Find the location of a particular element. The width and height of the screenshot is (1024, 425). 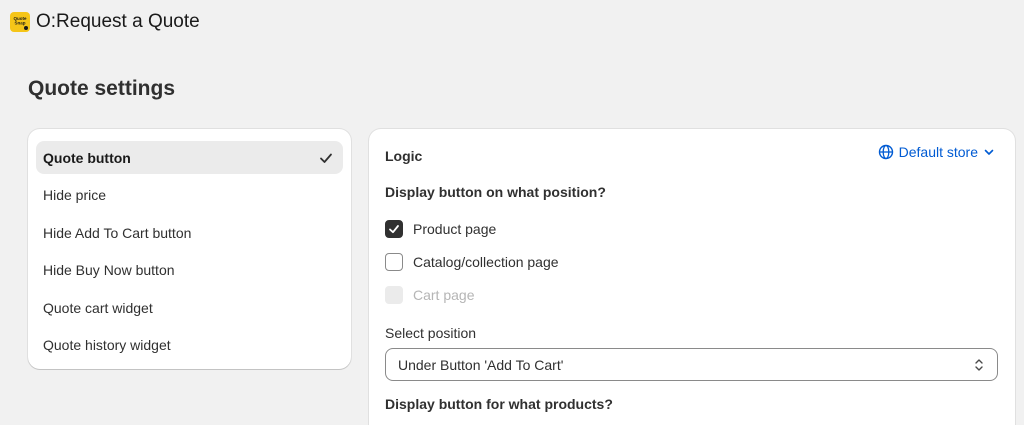

nav-item-label: Quote cart widget is located at coordinates (98, 307).